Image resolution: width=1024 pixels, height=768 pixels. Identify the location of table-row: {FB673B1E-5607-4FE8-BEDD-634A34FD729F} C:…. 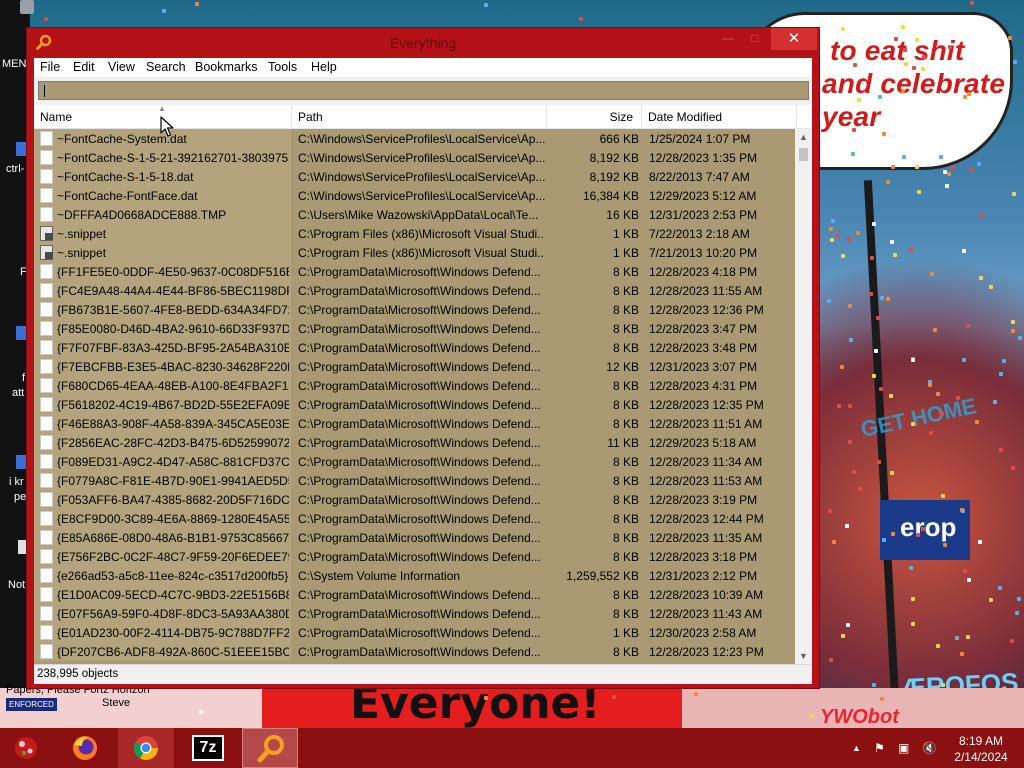
(414, 309).